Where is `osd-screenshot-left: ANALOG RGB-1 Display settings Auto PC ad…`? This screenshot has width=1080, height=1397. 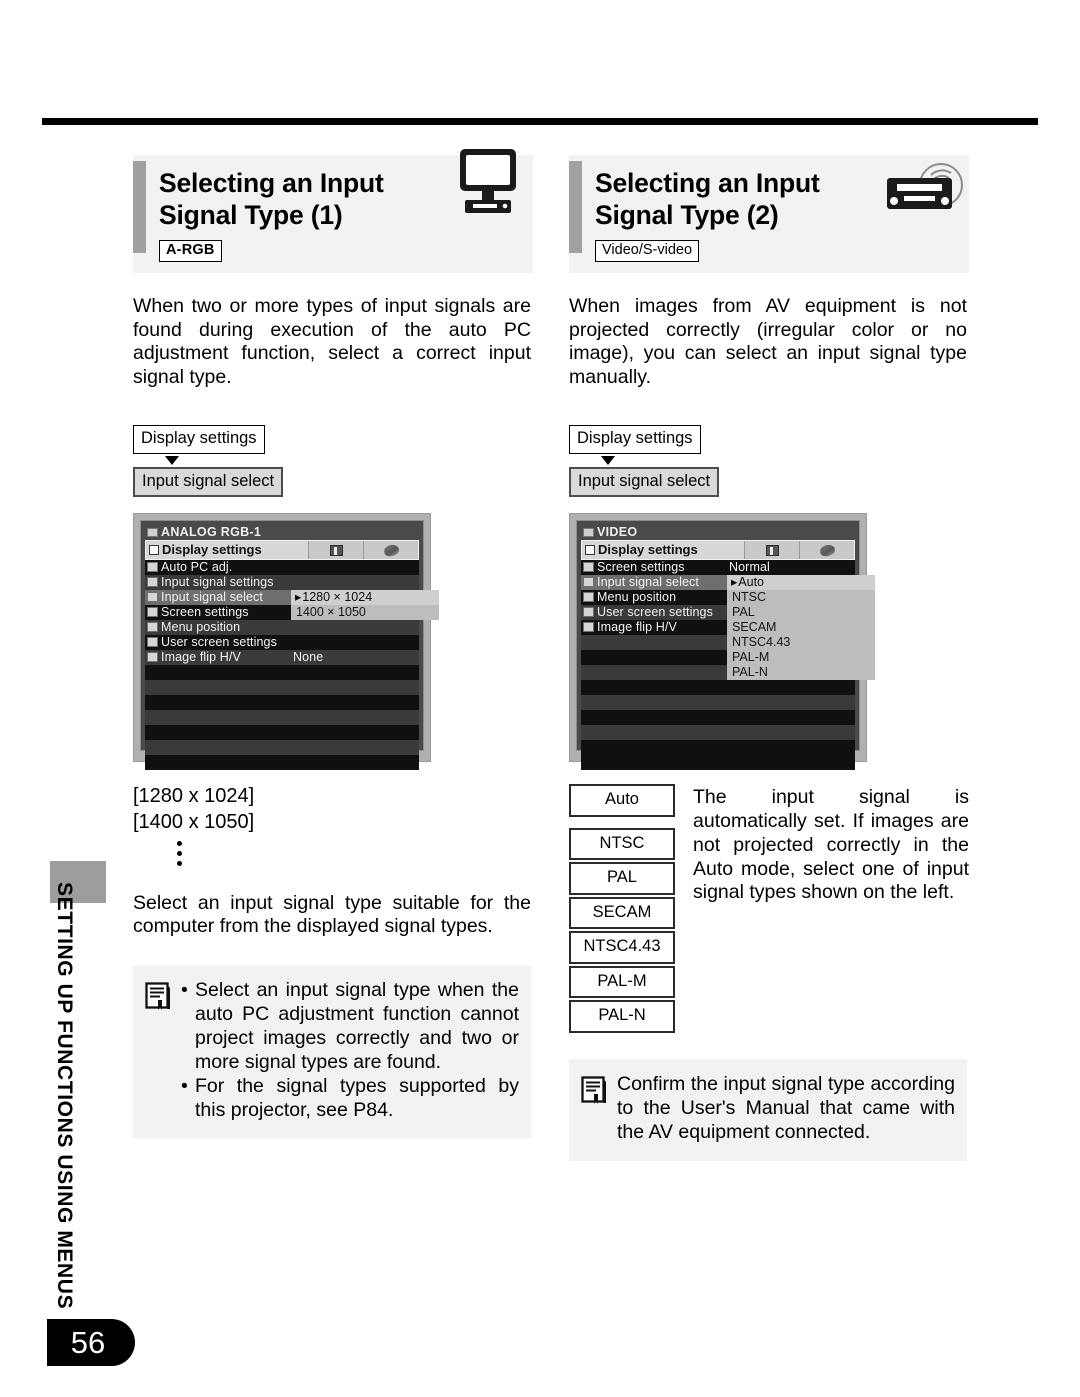
osd-screenshot-left: ANALOG RGB-1 Display settings Auto PC ad… is located at coordinates (286, 642).